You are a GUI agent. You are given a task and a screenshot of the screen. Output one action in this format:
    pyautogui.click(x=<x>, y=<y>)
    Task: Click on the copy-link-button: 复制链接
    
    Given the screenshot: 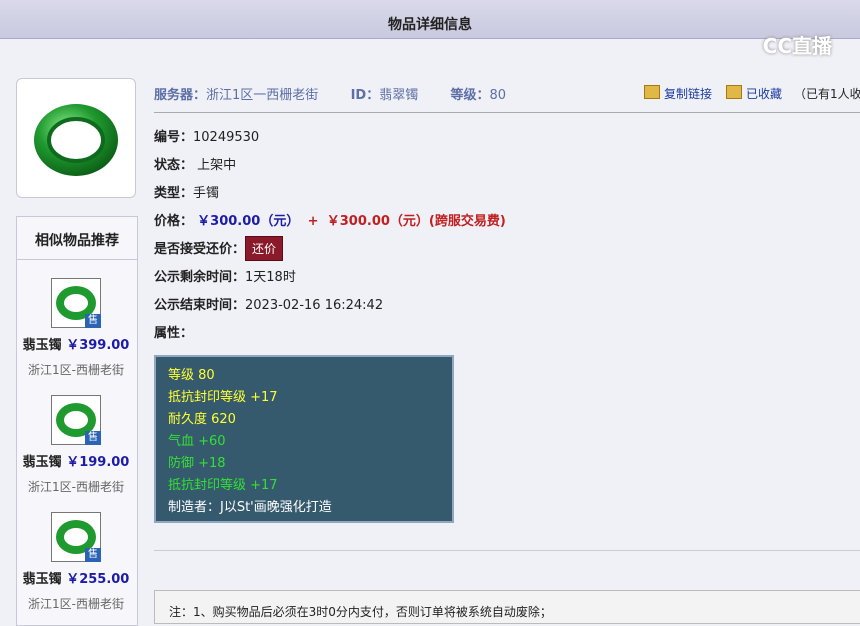 What is the action you would take?
    pyautogui.click(x=678, y=93)
    